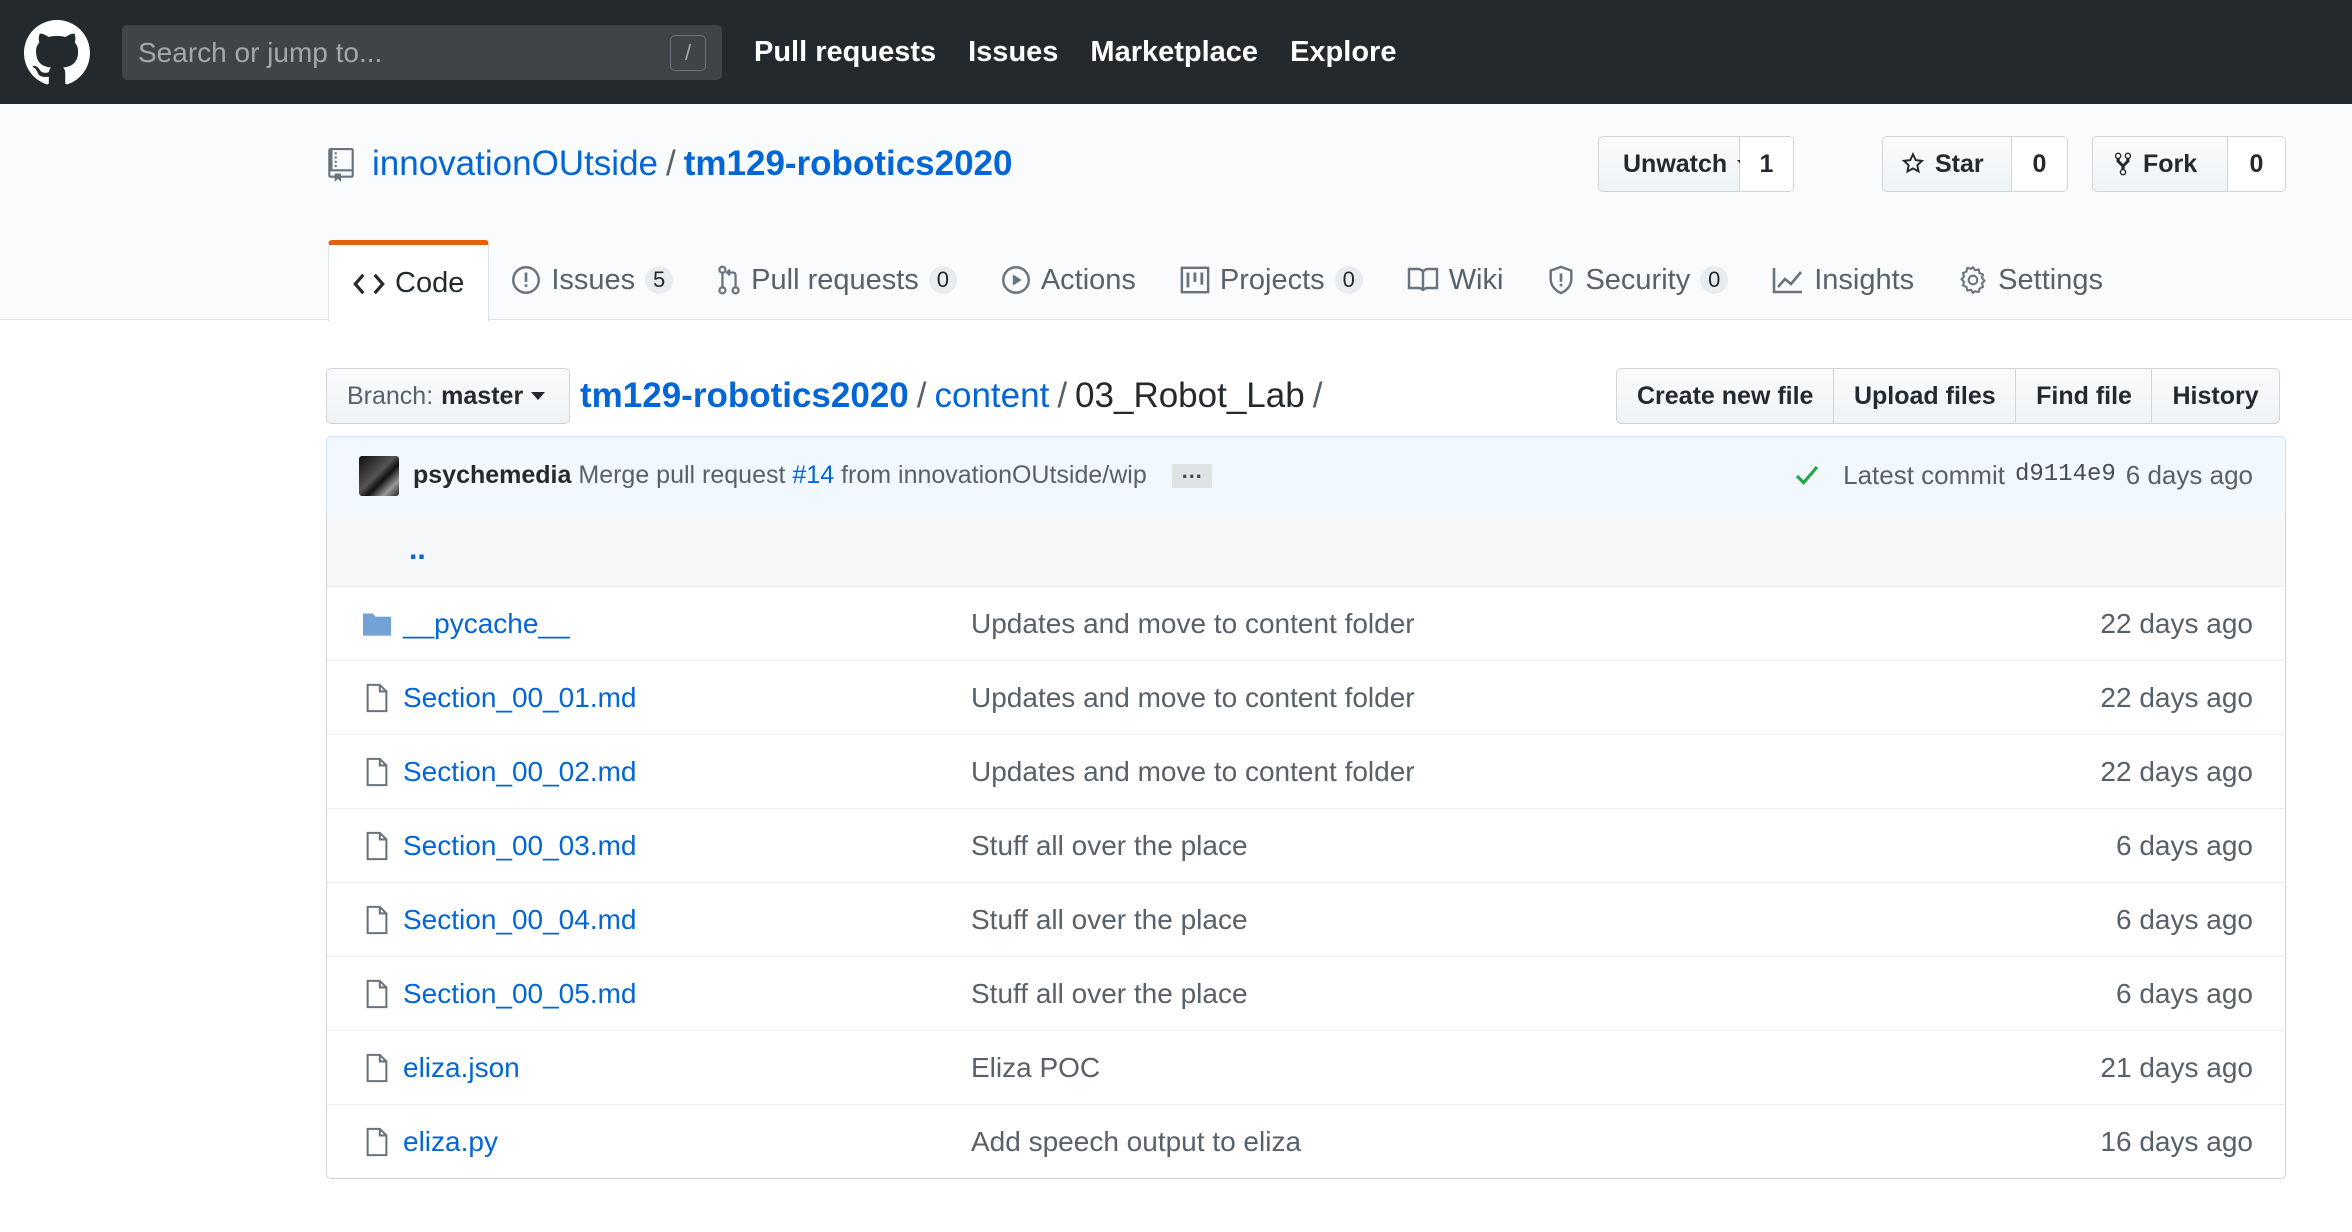 Image resolution: width=2352 pixels, height=1232 pixels. I want to click on global-nav: Pull requests Issues Marketplace Explore, so click(1075, 52).